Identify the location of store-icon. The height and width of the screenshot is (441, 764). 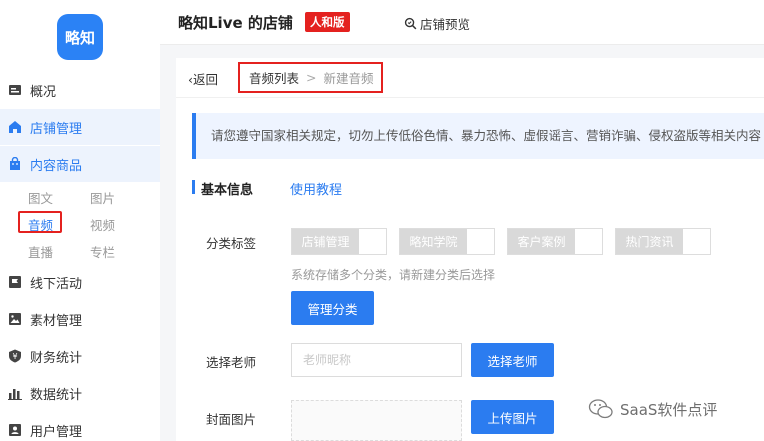
(15, 127).